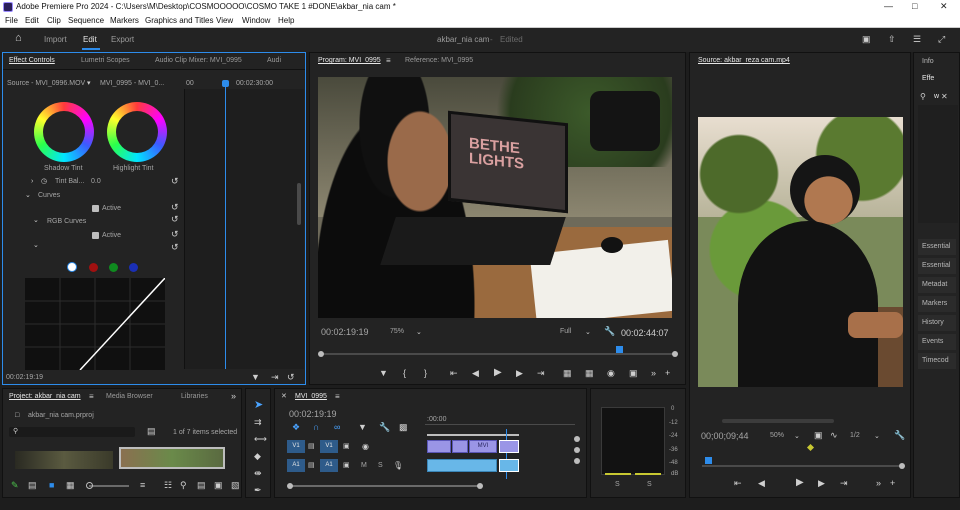 The height and width of the screenshot is (510, 960). What do you see at coordinates (72, 267) in the screenshot?
I see `channel-white-dot` at bounding box center [72, 267].